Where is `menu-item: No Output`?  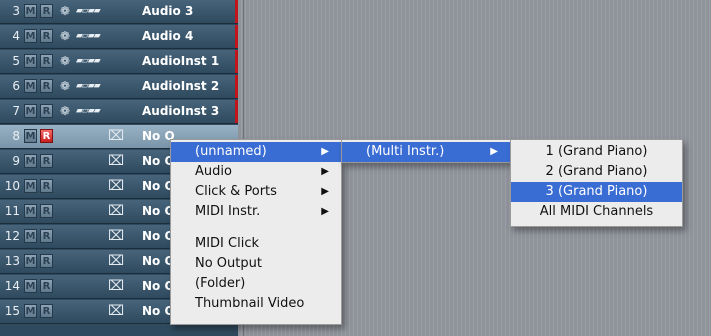
menu-item: No Output is located at coordinates (256, 264).